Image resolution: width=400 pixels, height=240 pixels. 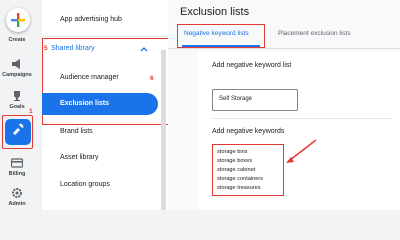 I want to click on nav-item-audience-manager: Audience manager, so click(x=89, y=77).